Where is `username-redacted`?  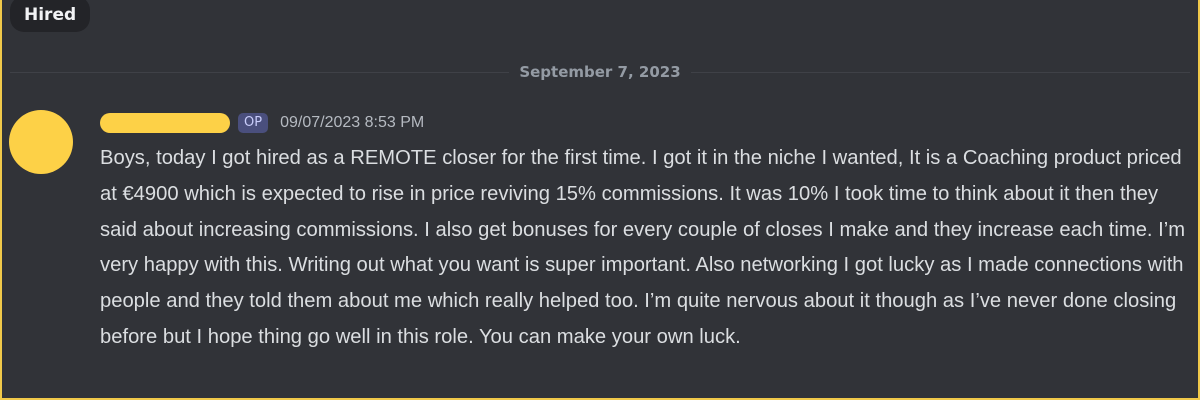
username-redacted is located at coordinates (165, 123).